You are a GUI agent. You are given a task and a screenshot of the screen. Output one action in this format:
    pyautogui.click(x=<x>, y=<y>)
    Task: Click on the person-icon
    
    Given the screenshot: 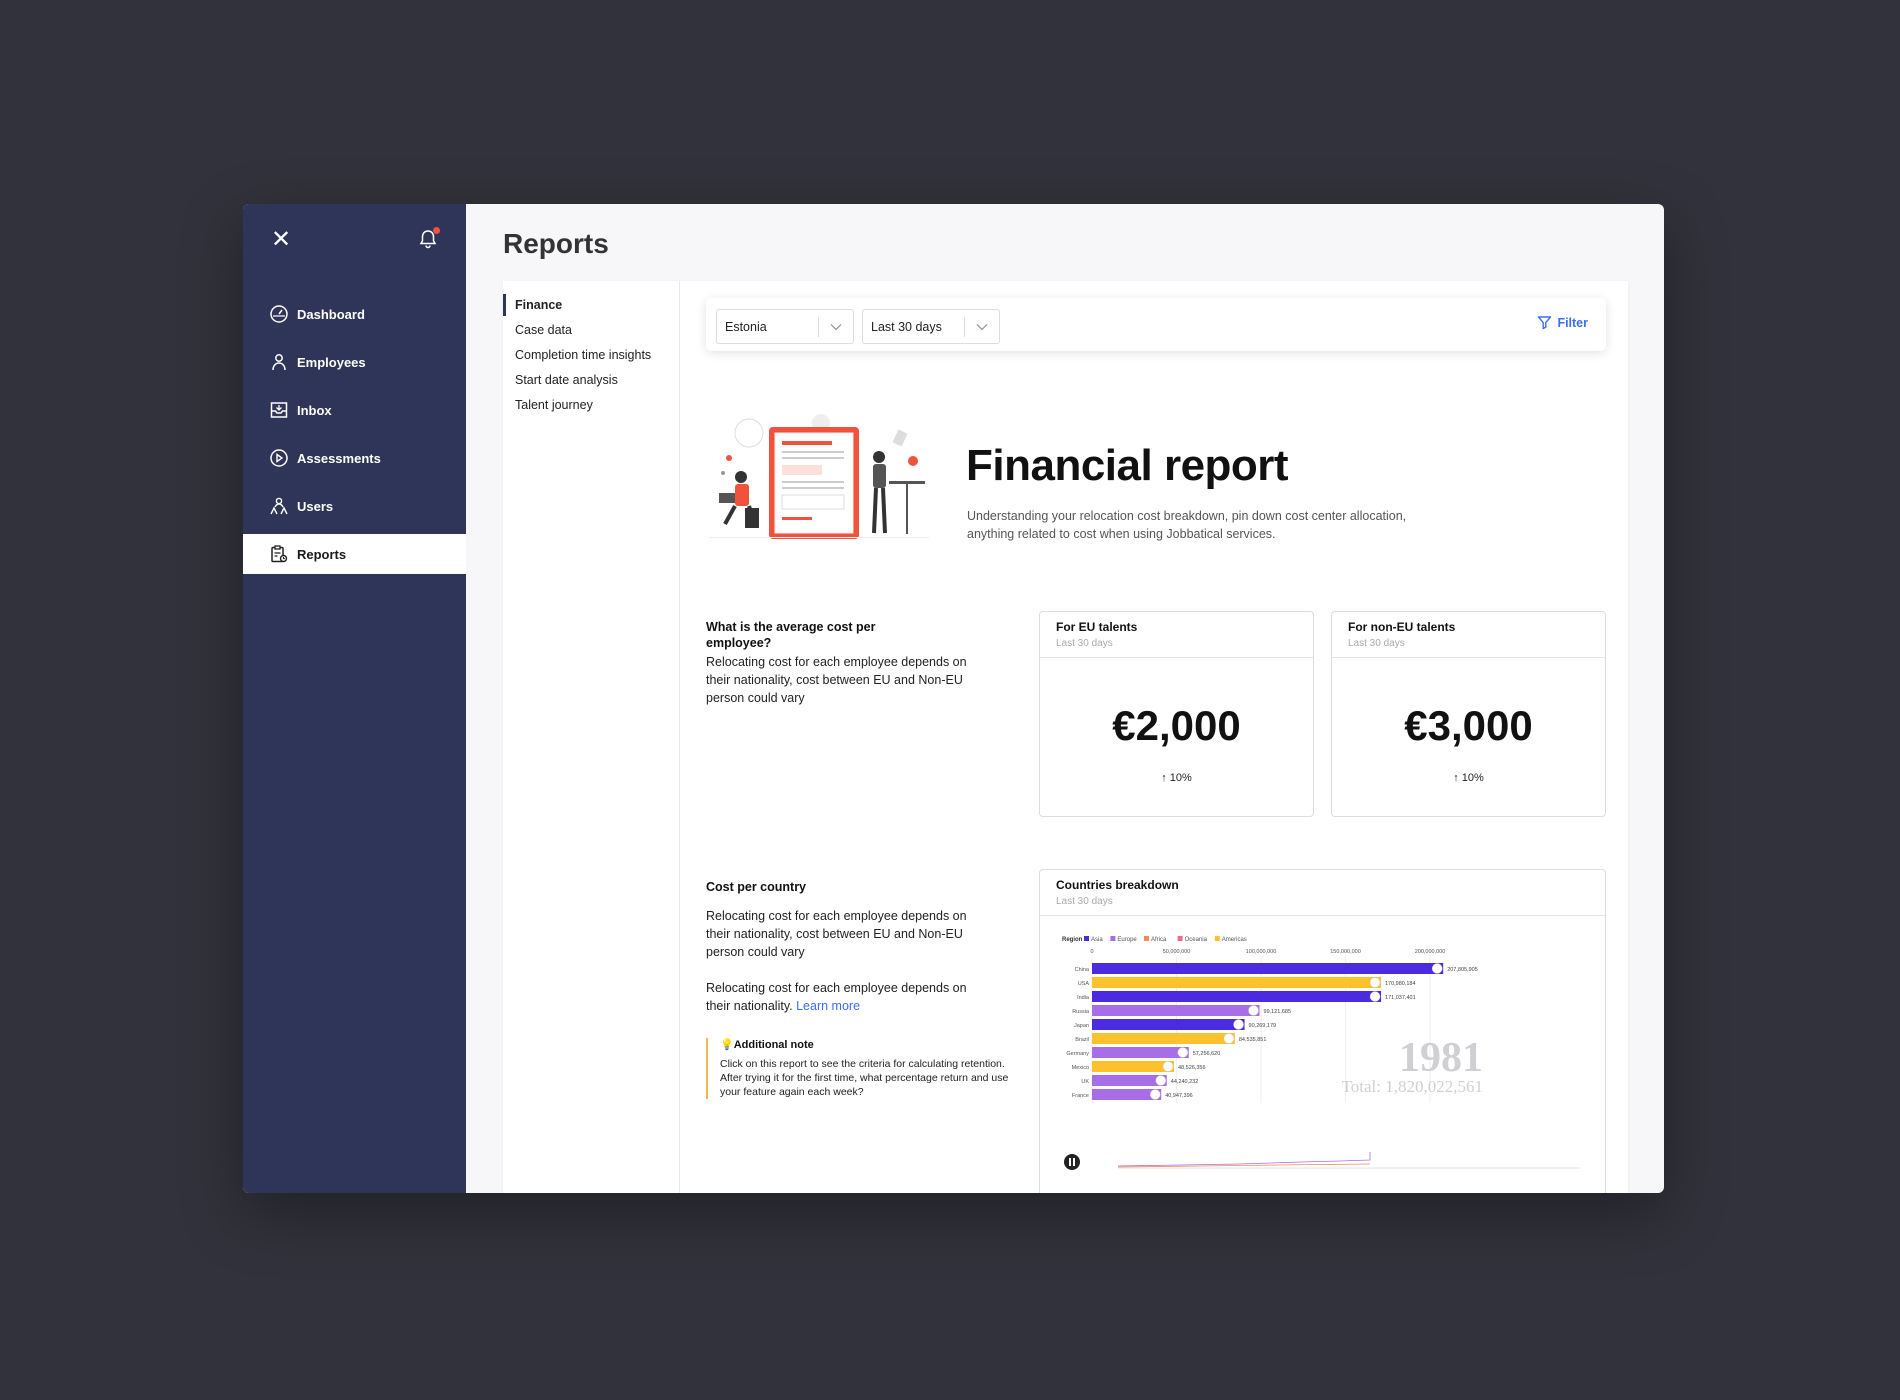 What is the action you would take?
    pyautogui.click(x=279, y=362)
    